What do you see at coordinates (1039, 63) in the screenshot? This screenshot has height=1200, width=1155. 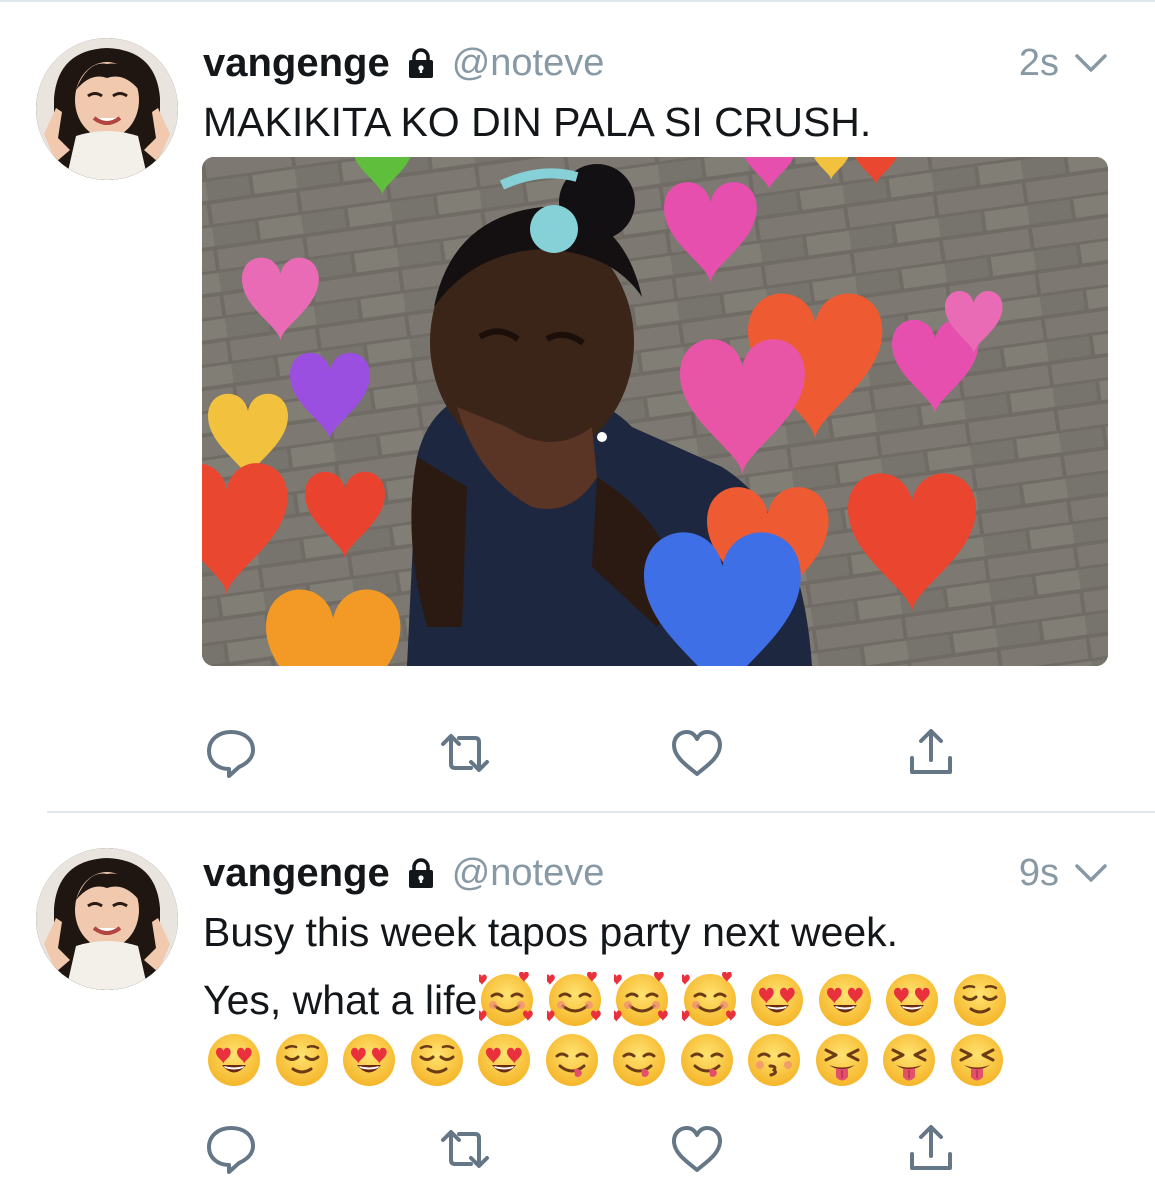 I see `timestamp: 2s` at bounding box center [1039, 63].